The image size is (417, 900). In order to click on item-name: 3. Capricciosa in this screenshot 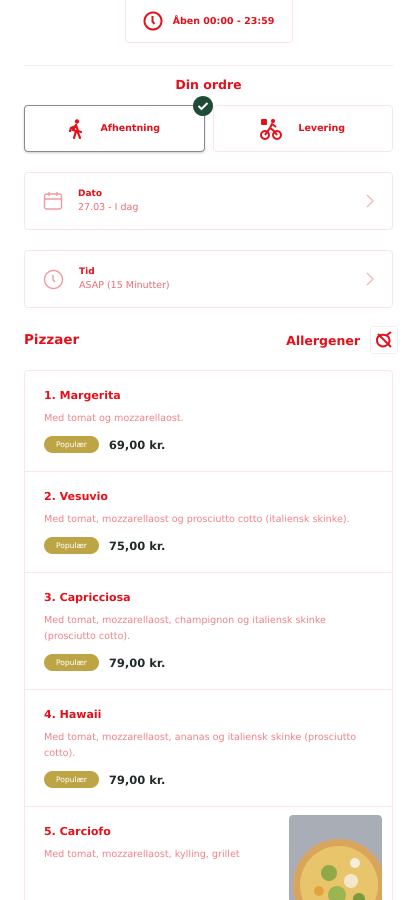, I will do `click(88, 597)`.